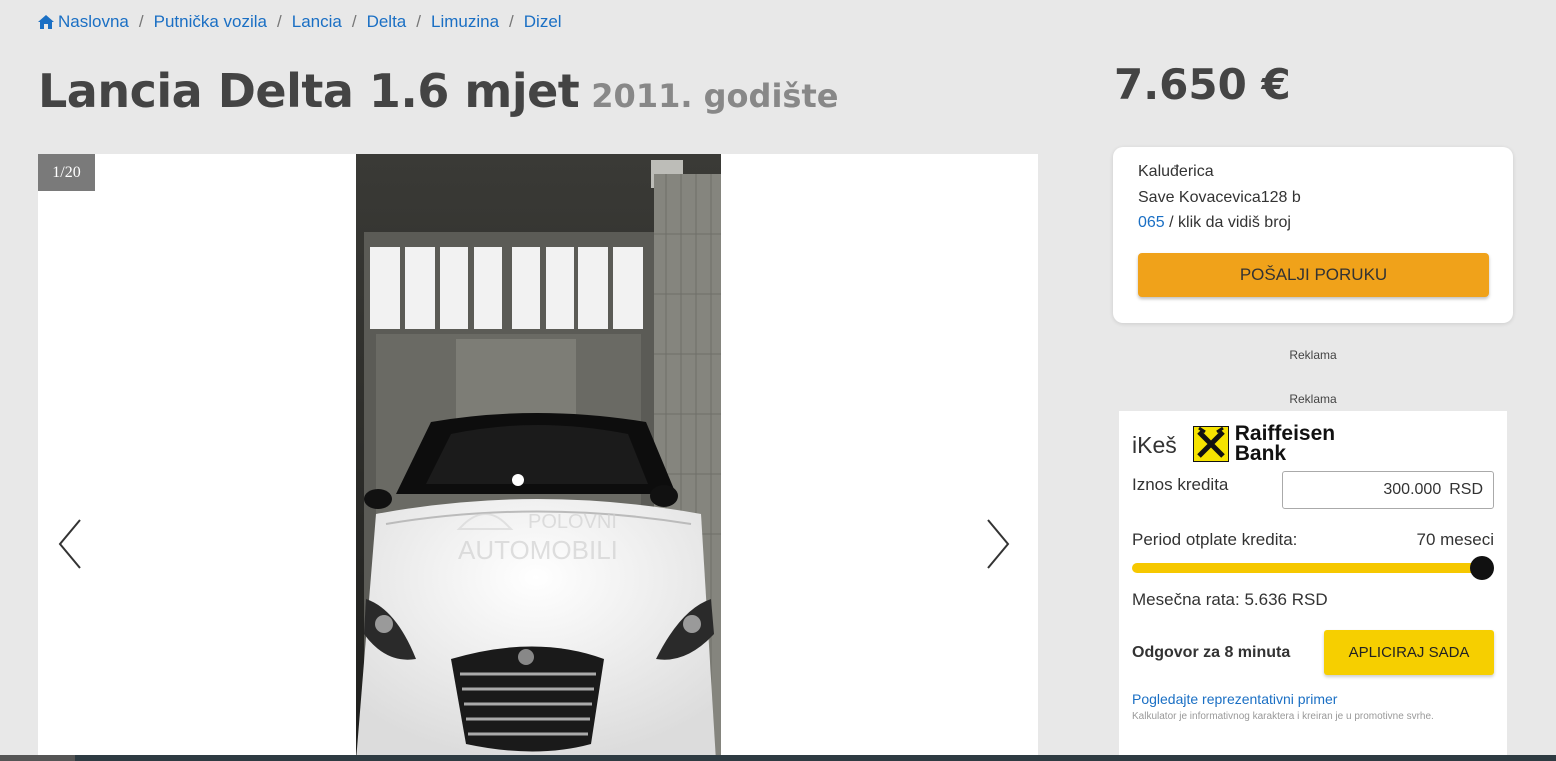  What do you see at coordinates (1260, 453) in the screenshot?
I see `bank-name-line2: Bank` at bounding box center [1260, 453].